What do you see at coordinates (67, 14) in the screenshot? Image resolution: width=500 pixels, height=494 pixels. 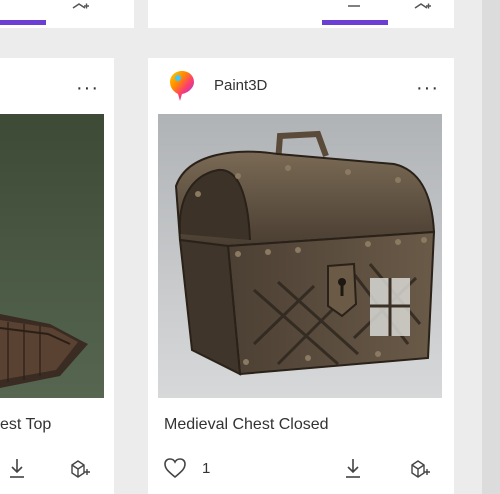 I see `card-top-left-partial` at bounding box center [67, 14].